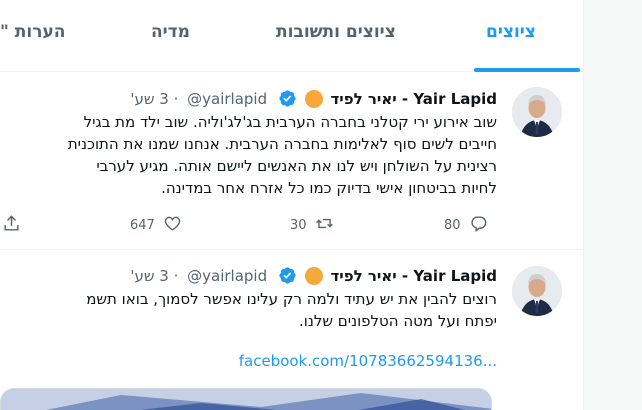  What do you see at coordinates (246, 399) in the screenshot?
I see `link-preview-image` at bounding box center [246, 399].